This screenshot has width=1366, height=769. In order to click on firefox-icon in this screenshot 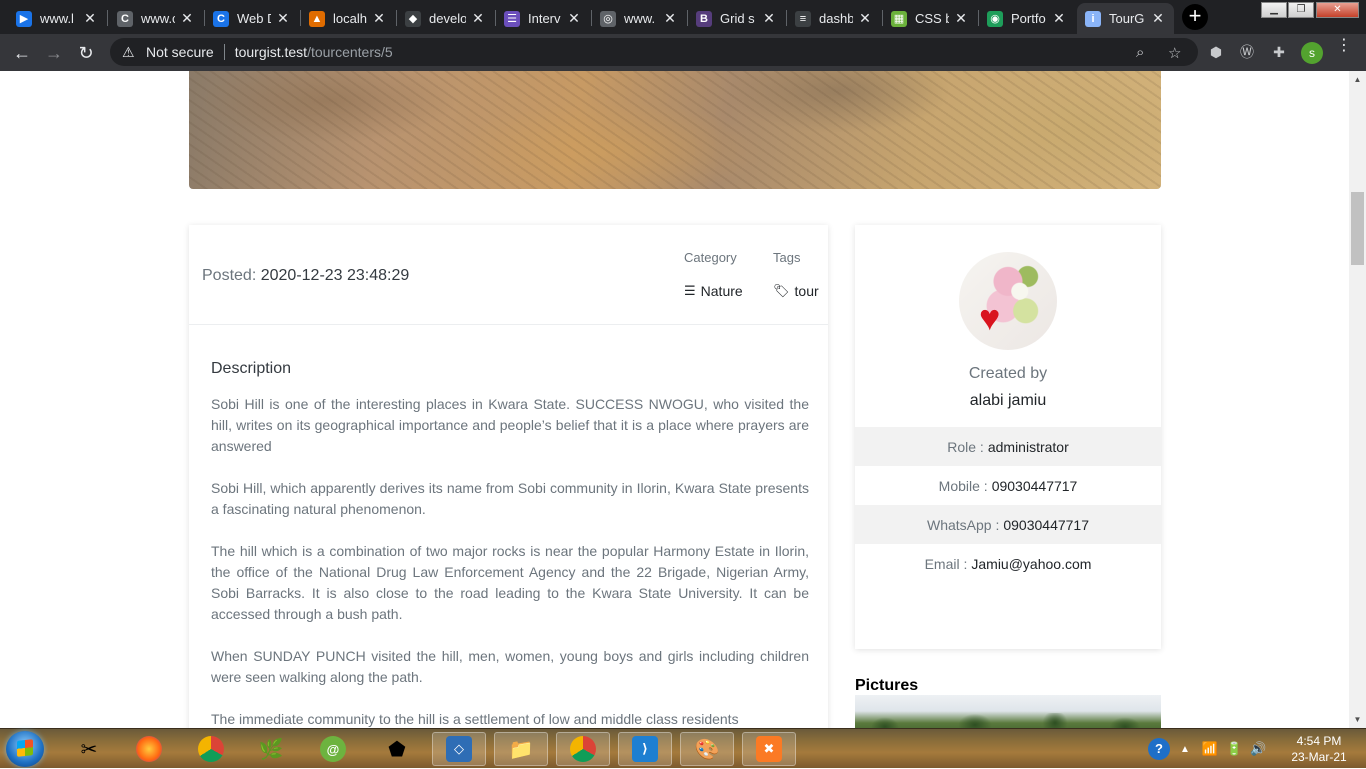, I will do `click(149, 749)`.